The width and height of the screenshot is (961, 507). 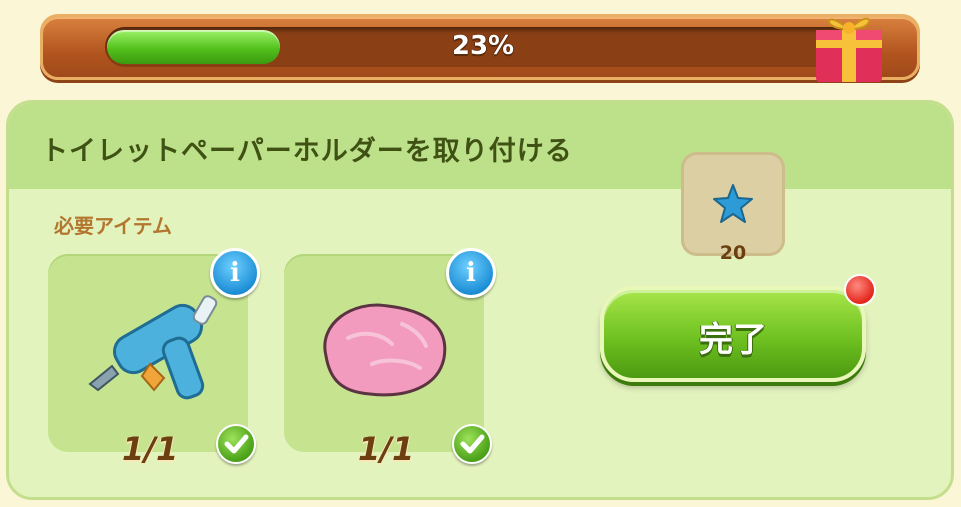 What do you see at coordinates (113, 226) in the screenshot?
I see `required-items-label: 必要アイテム` at bounding box center [113, 226].